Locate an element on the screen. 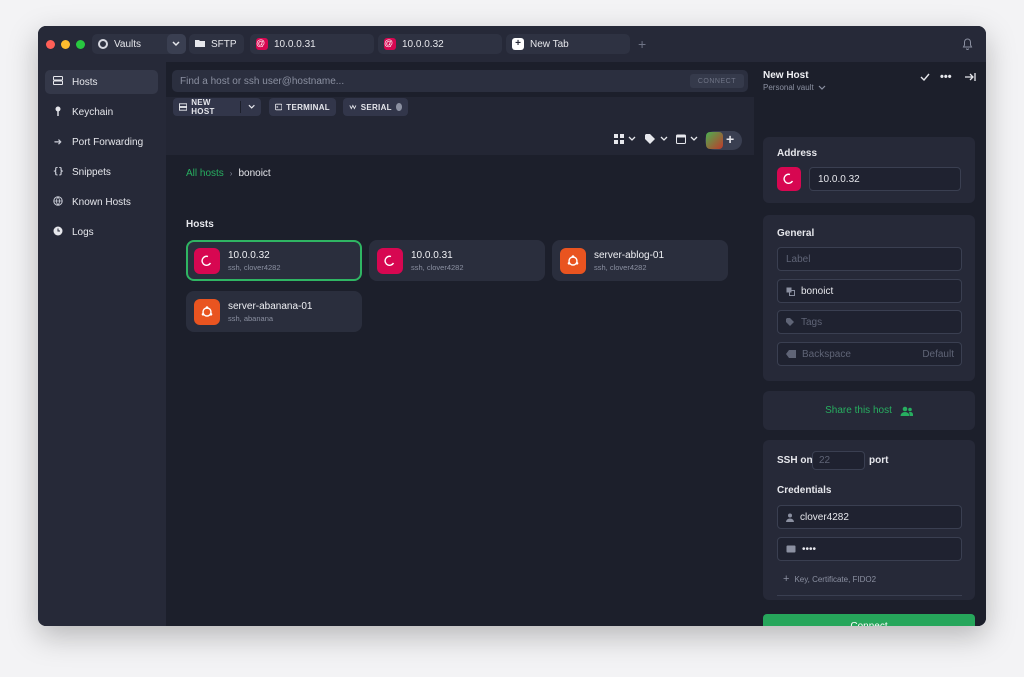 Image resolution: width=1024 pixels, height=677 pixels. tab-sftp: SFTP is located at coordinates (216, 44).